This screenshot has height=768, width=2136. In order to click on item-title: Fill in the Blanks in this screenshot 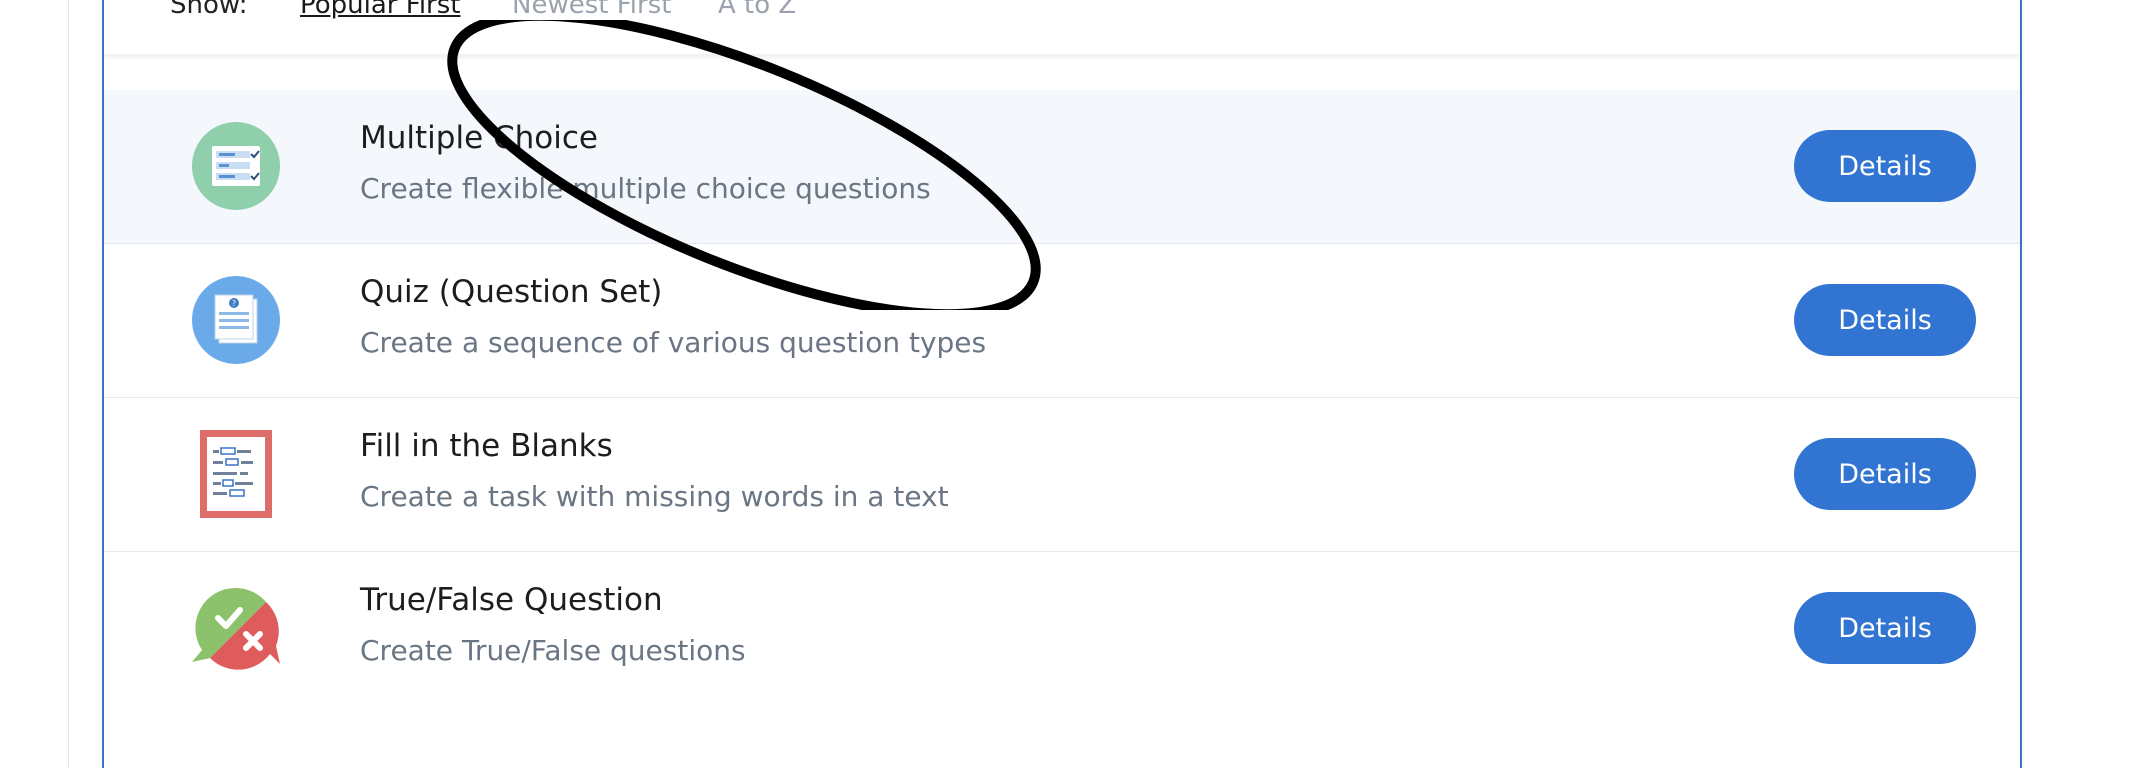, I will do `click(486, 446)`.